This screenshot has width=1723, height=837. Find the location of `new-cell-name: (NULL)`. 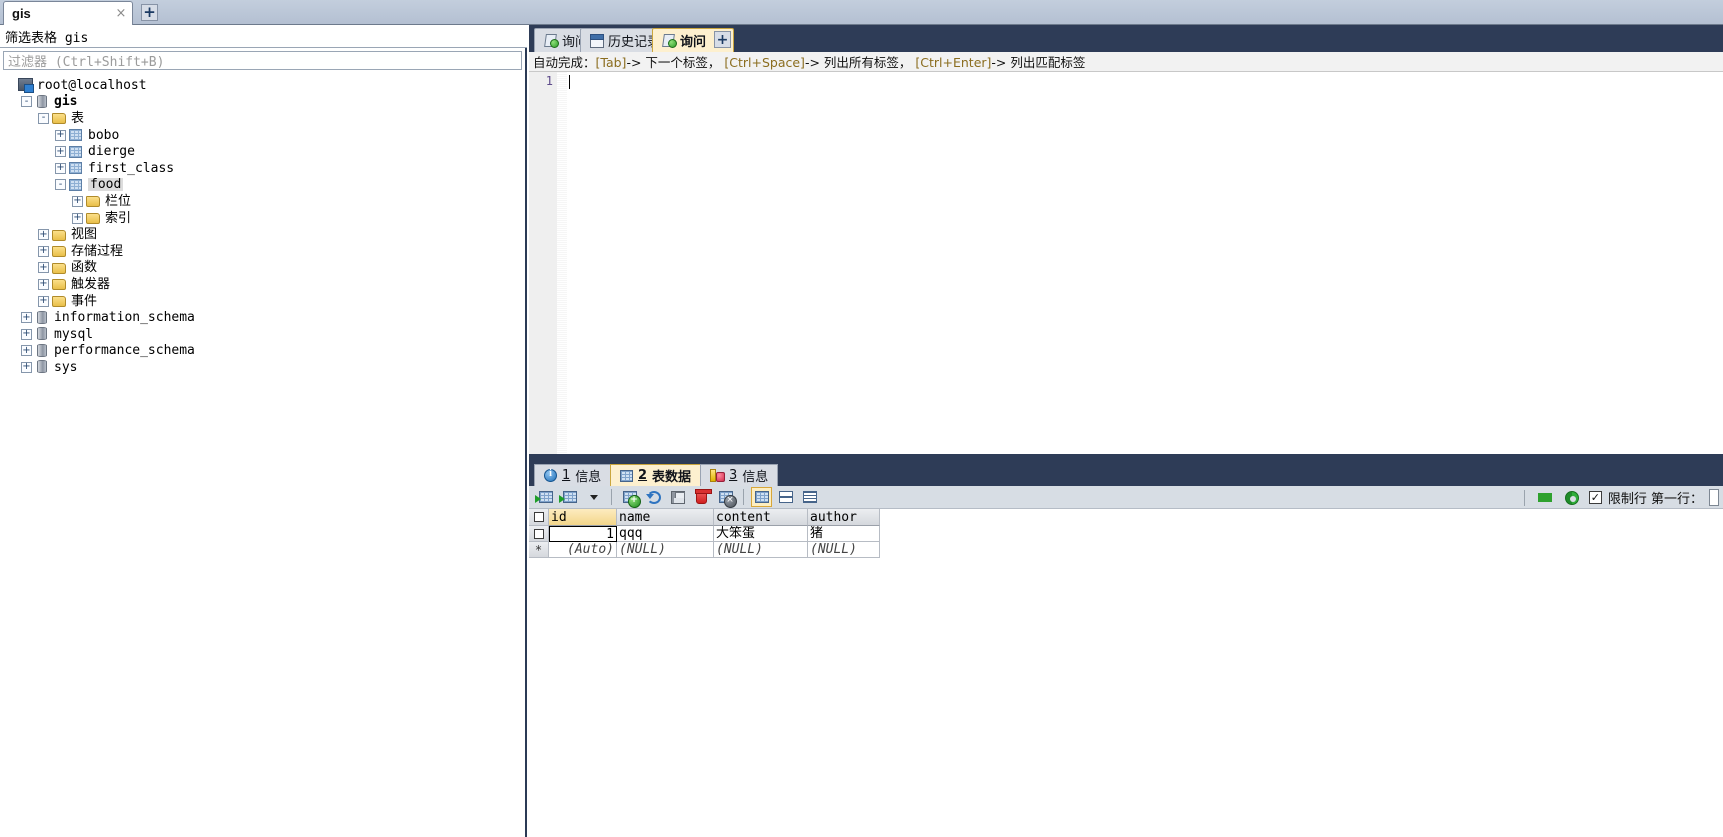

new-cell-name: (NULL) is located at coordinates (665, 550).